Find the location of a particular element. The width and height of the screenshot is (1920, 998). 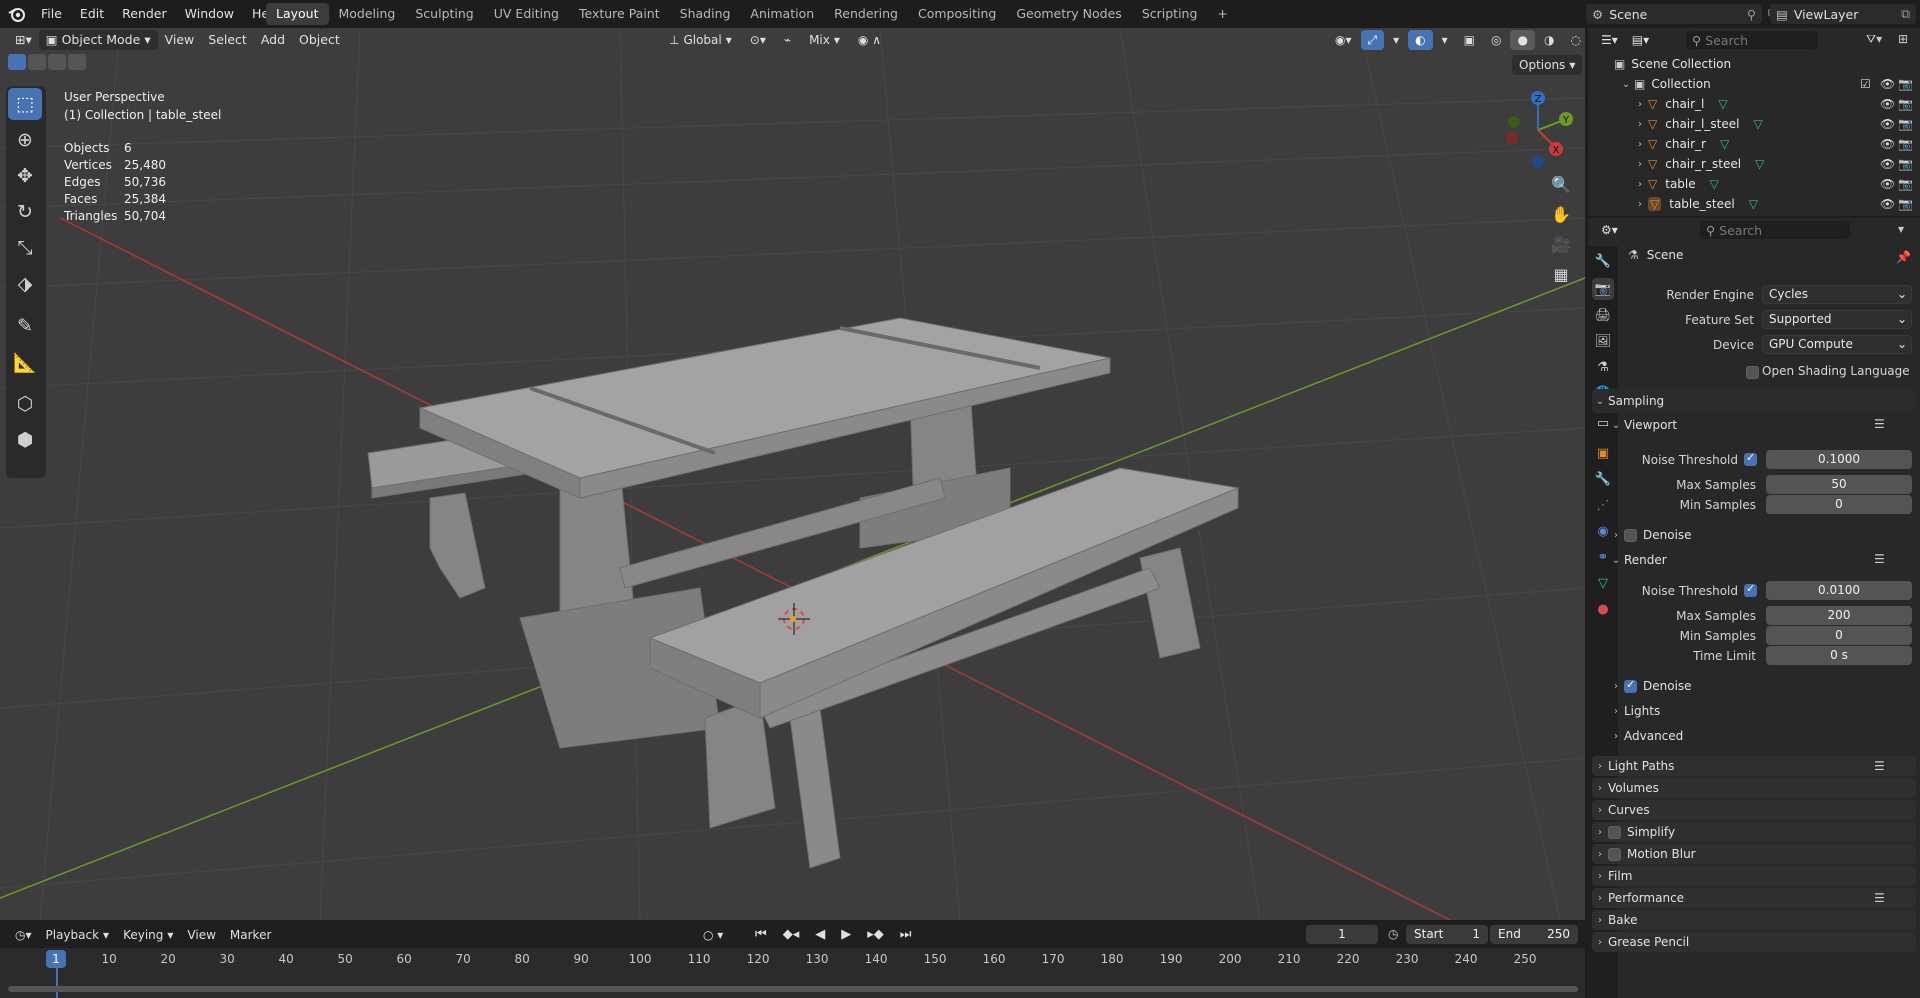

render-engine-dropdown: Cycles ⌄ is located at coordinates (1837, 294).